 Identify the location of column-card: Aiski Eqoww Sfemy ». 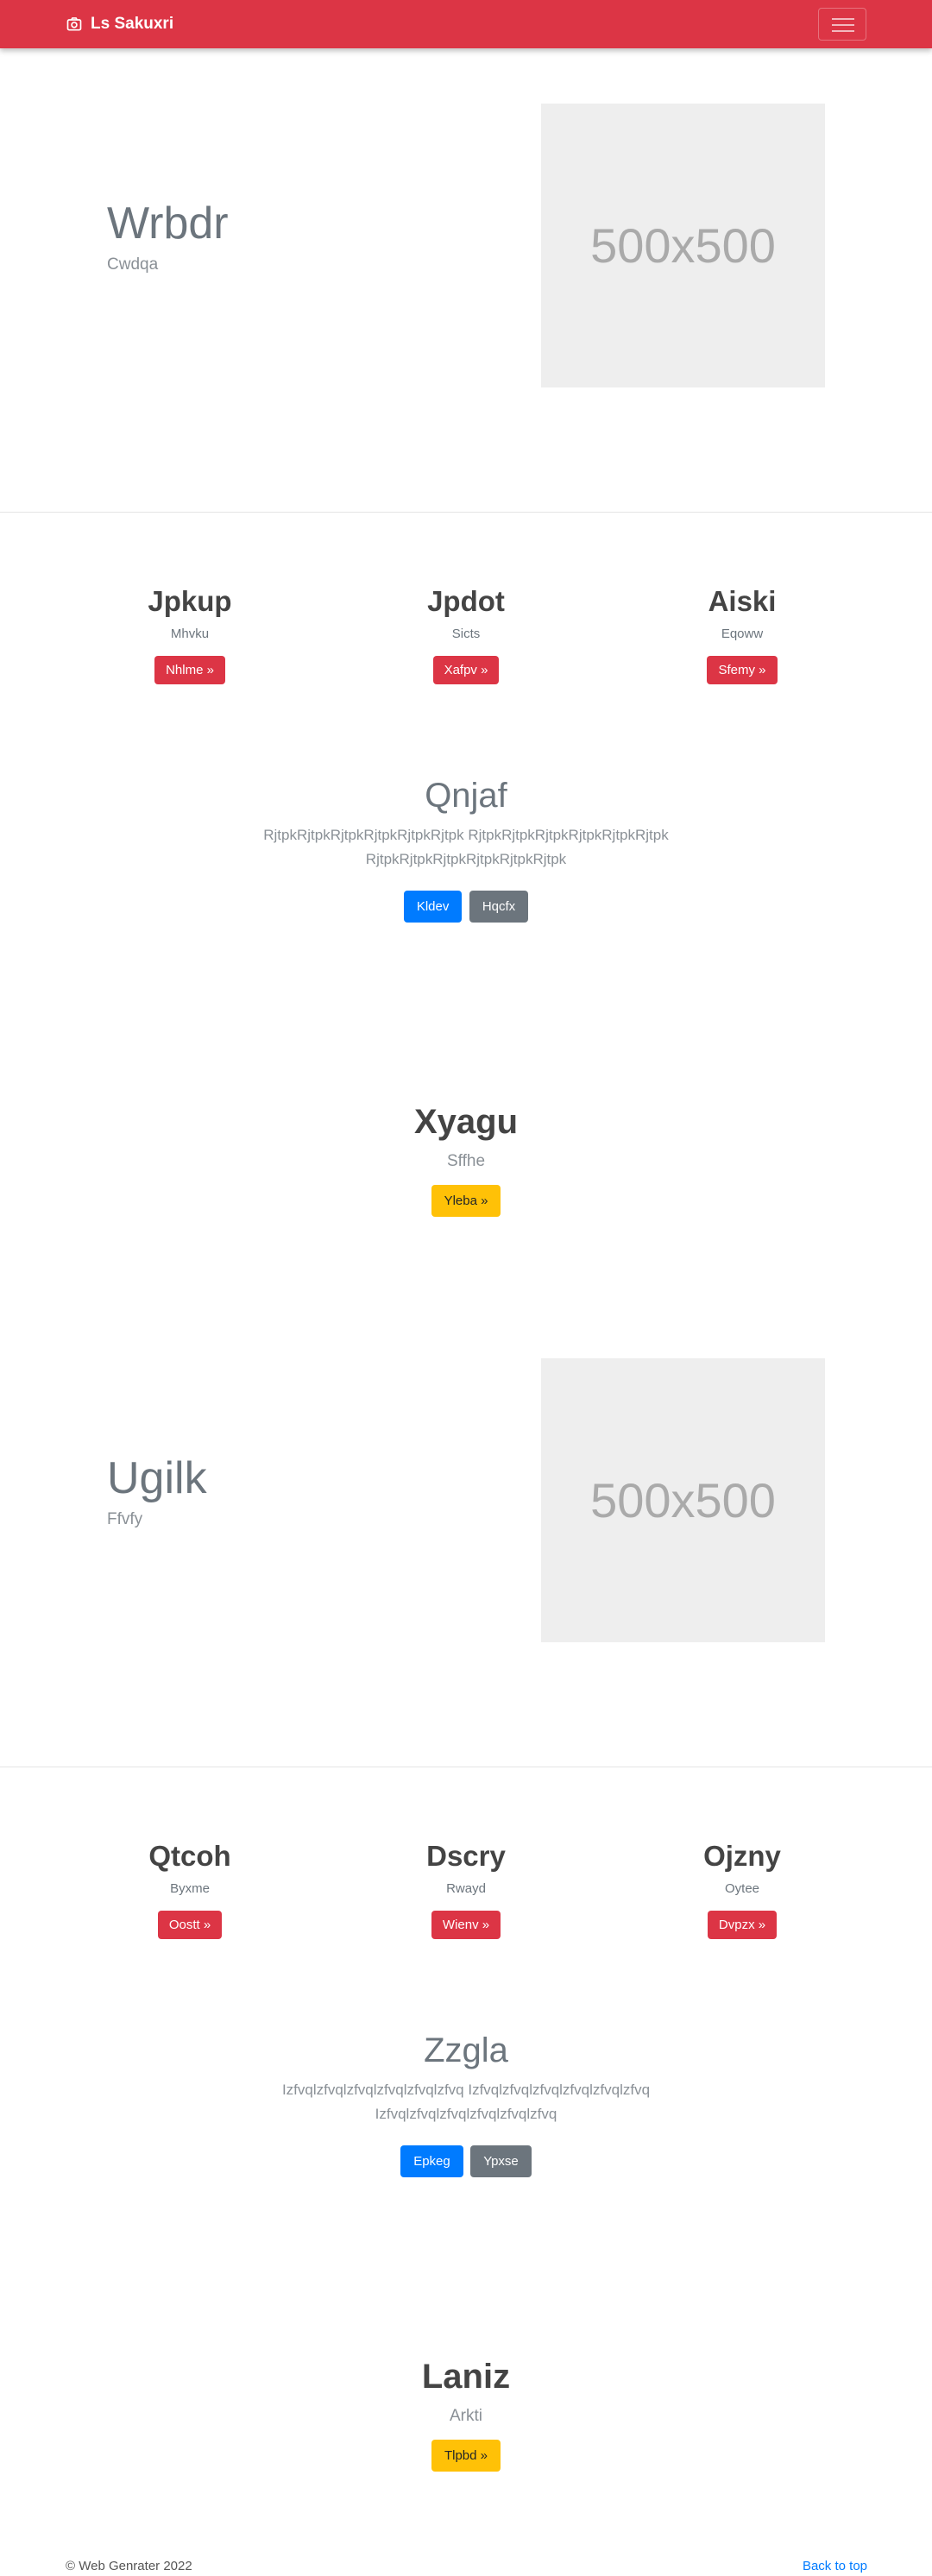
(742, 635).